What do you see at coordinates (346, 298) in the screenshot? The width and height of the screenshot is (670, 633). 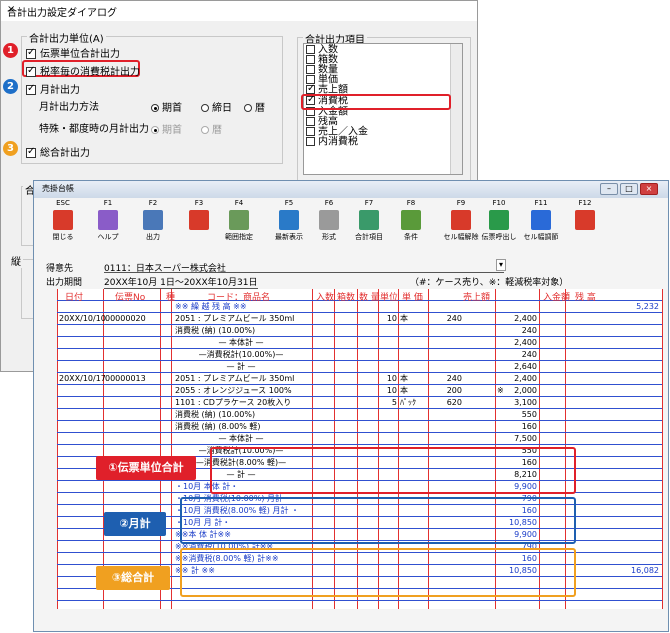 I see `column-header: 箱数` at bounding box center [346, 298].